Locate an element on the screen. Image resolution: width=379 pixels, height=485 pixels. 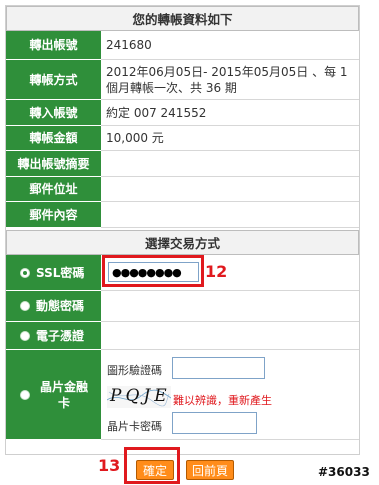
dynamic-radio is located at coordinates (25, 306).